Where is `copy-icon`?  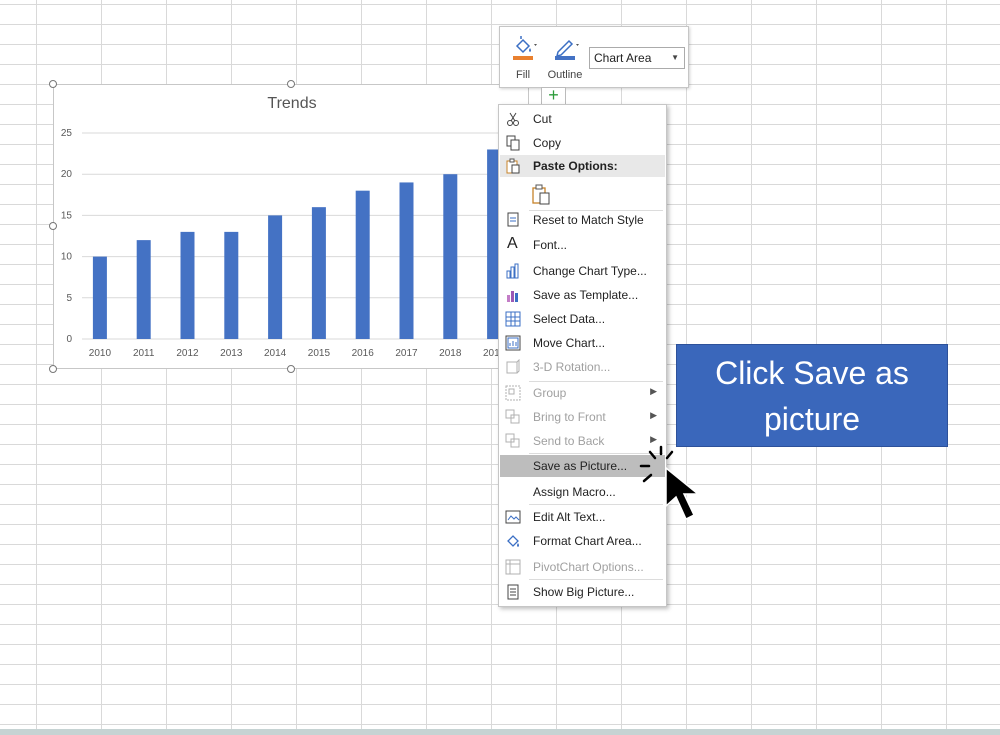
copy-icon is located at coordinates (513, 143).